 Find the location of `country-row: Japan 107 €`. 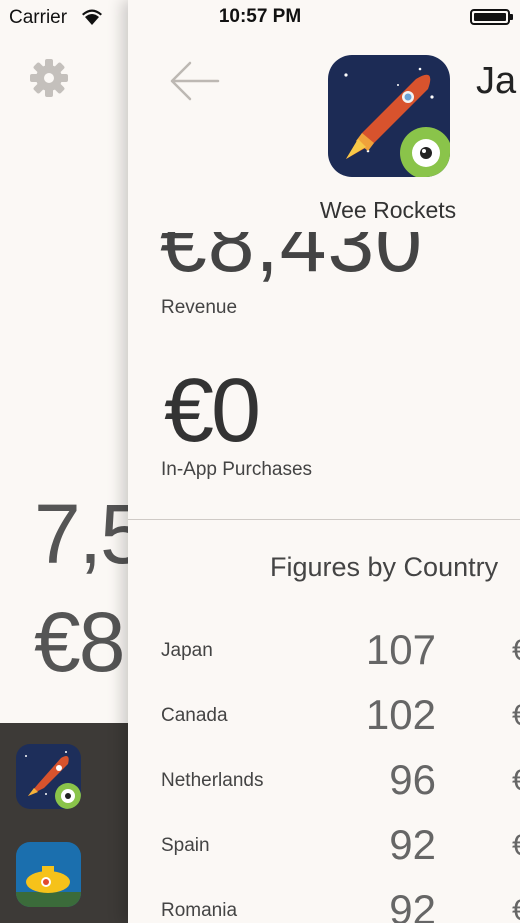

country-row: Japan 107 € is located at coordinates (324, 658).